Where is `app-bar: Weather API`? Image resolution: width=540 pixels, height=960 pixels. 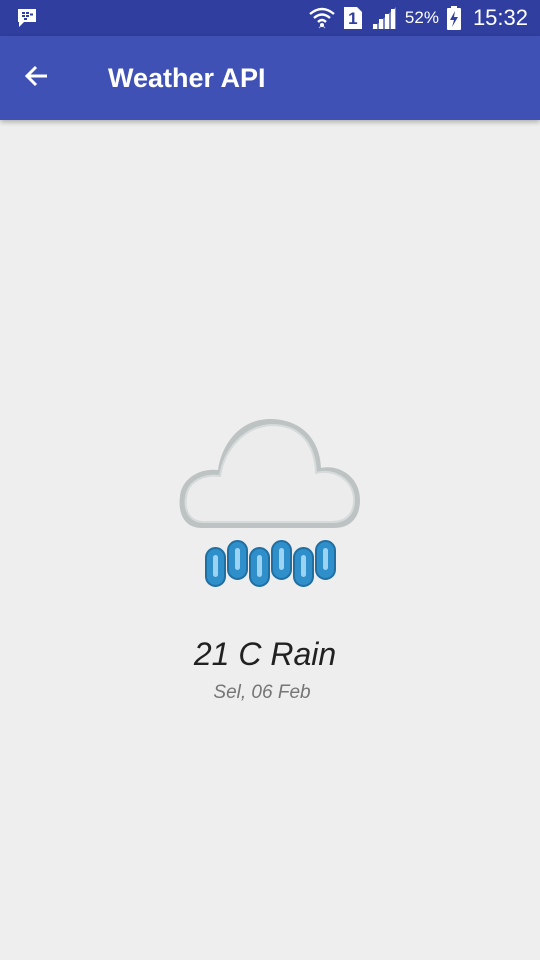
app-bar: Weather API is located at coordinates (270, 78).